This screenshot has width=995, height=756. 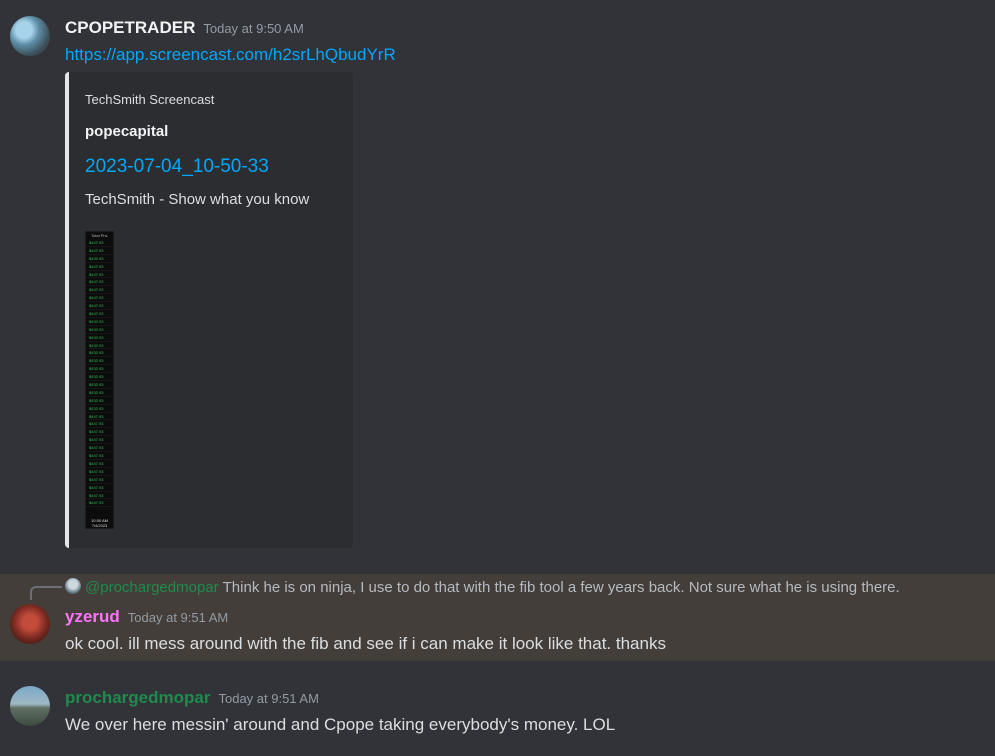 I want to click on embed-provider: TechSmith Screencast, so click(x=149, y=99).